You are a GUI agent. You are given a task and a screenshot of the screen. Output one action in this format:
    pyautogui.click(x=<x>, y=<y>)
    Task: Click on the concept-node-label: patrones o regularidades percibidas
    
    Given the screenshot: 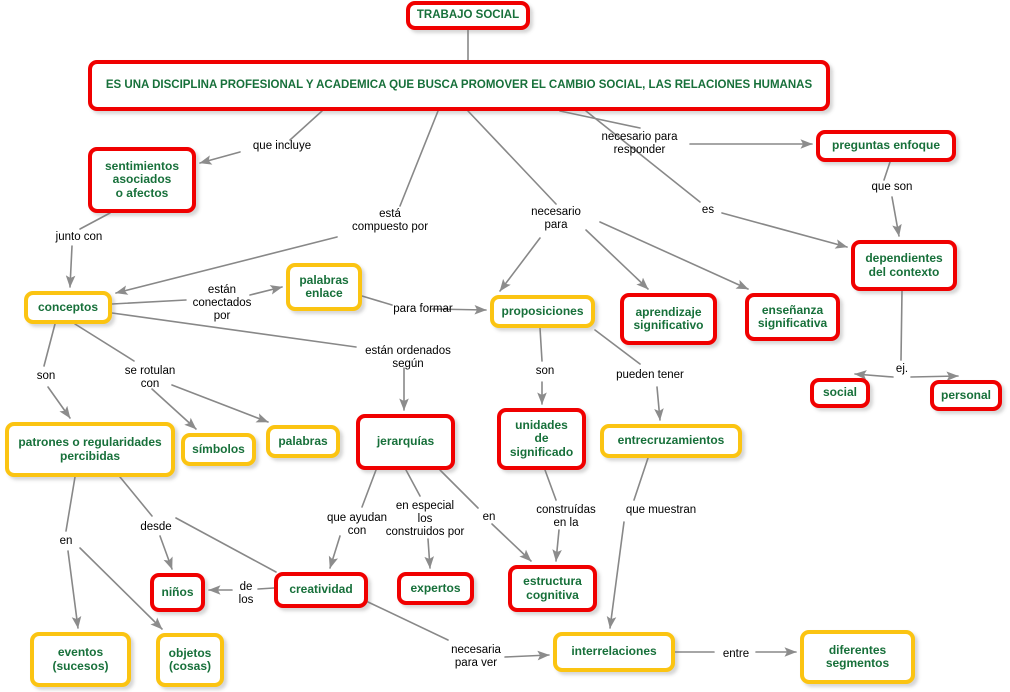 What is the action you would take?
    pyautogui.click(x=90, y=449)
    